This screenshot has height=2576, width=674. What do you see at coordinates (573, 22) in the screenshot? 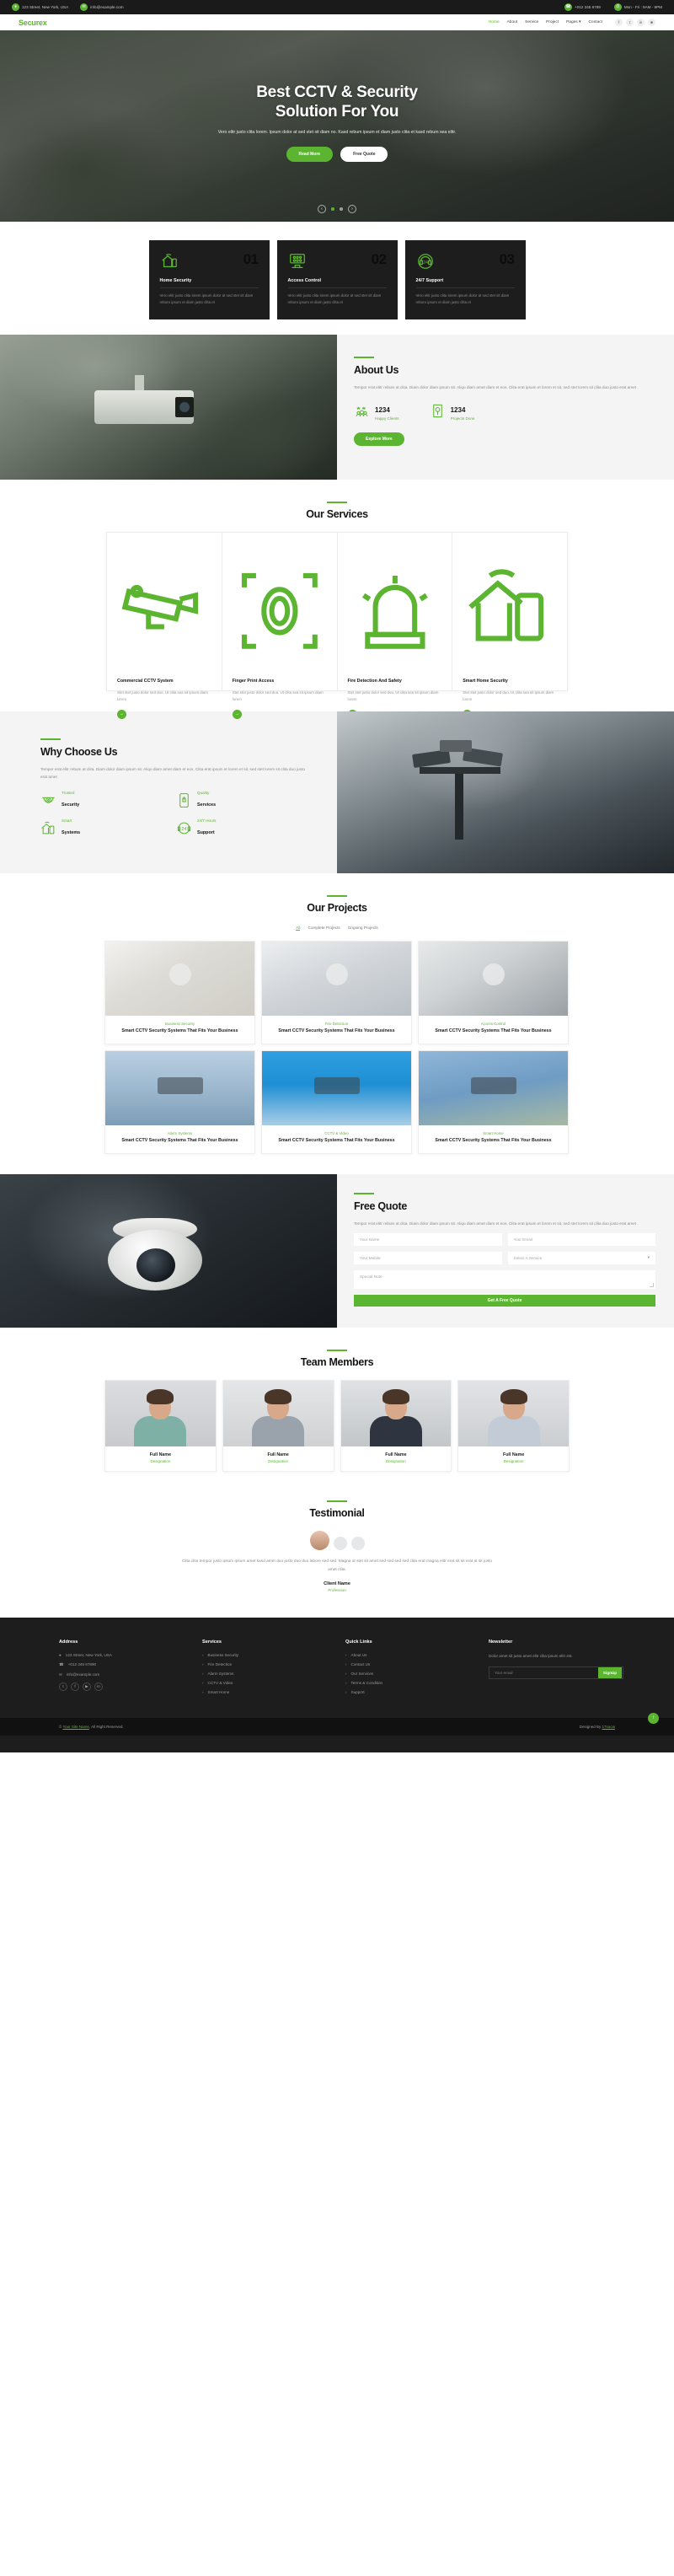
I see `nav-item-pages: Pages ▾` at bounding box center [573, 22].